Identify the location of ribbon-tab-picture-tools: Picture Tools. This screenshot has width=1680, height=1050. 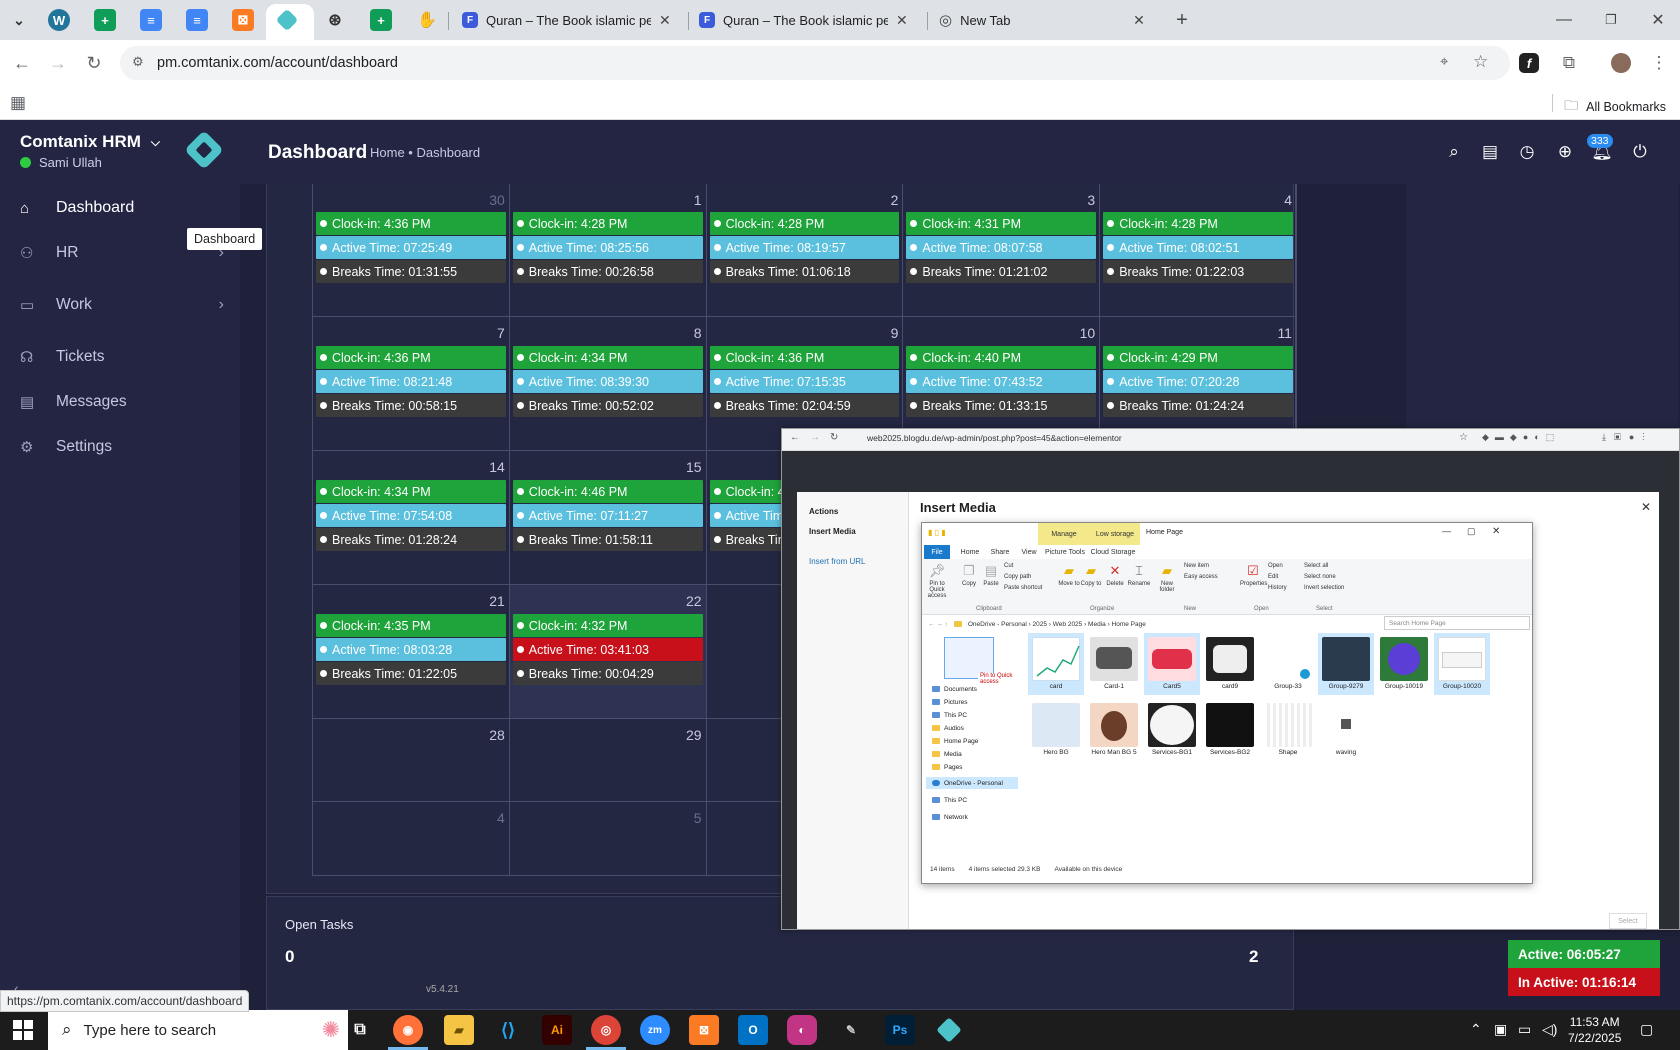
(1065, 552).